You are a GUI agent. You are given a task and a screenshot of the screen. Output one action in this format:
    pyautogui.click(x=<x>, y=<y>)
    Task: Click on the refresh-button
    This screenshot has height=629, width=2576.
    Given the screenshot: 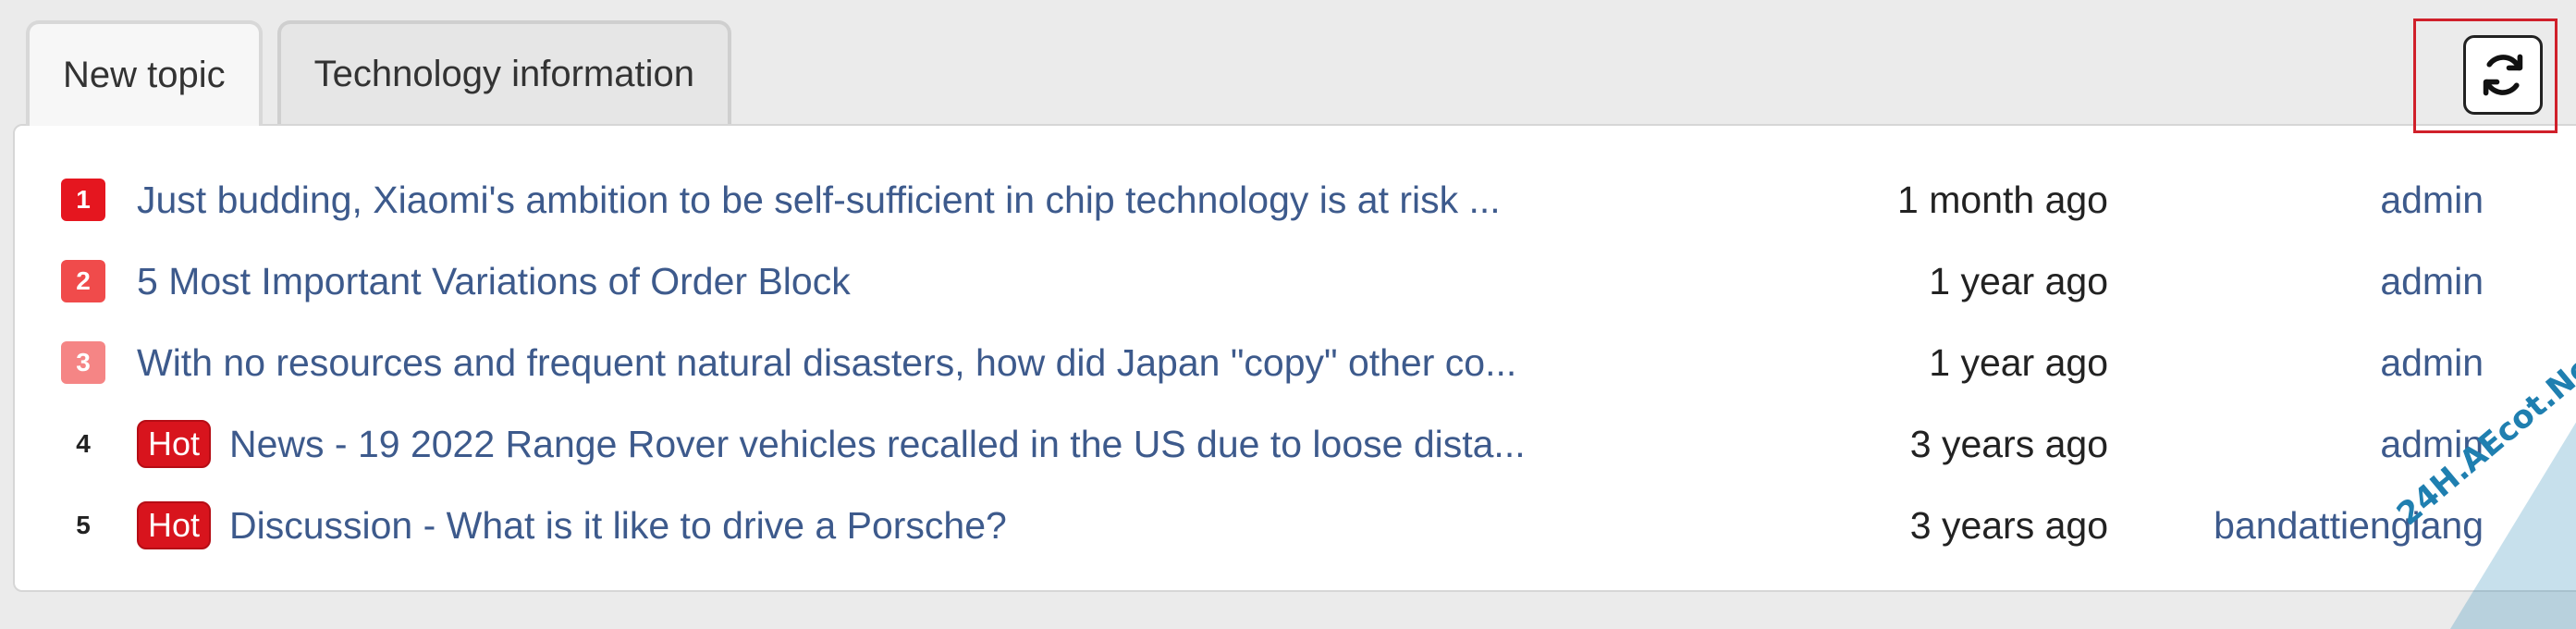 What is the action you would take?
    pyautogui.click(x=2503, y=75)
    